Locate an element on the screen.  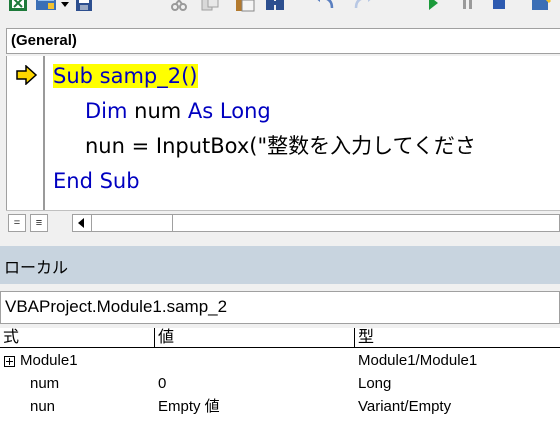
save-icon is located at coordinates (84, 6).